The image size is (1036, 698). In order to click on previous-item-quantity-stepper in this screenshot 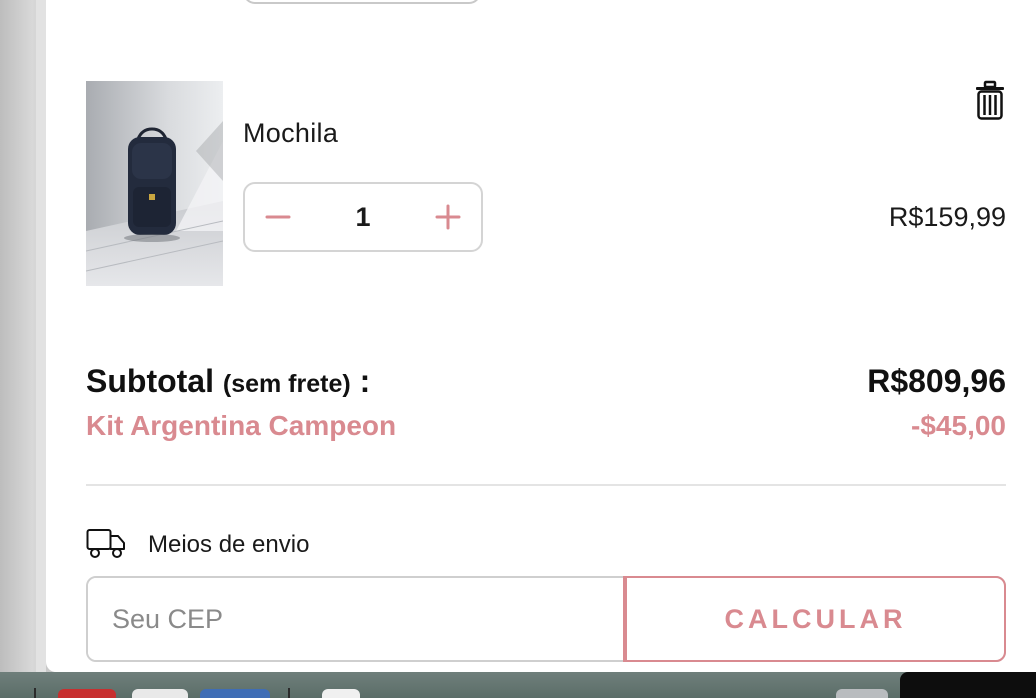, I will do `click(362, 2)`.